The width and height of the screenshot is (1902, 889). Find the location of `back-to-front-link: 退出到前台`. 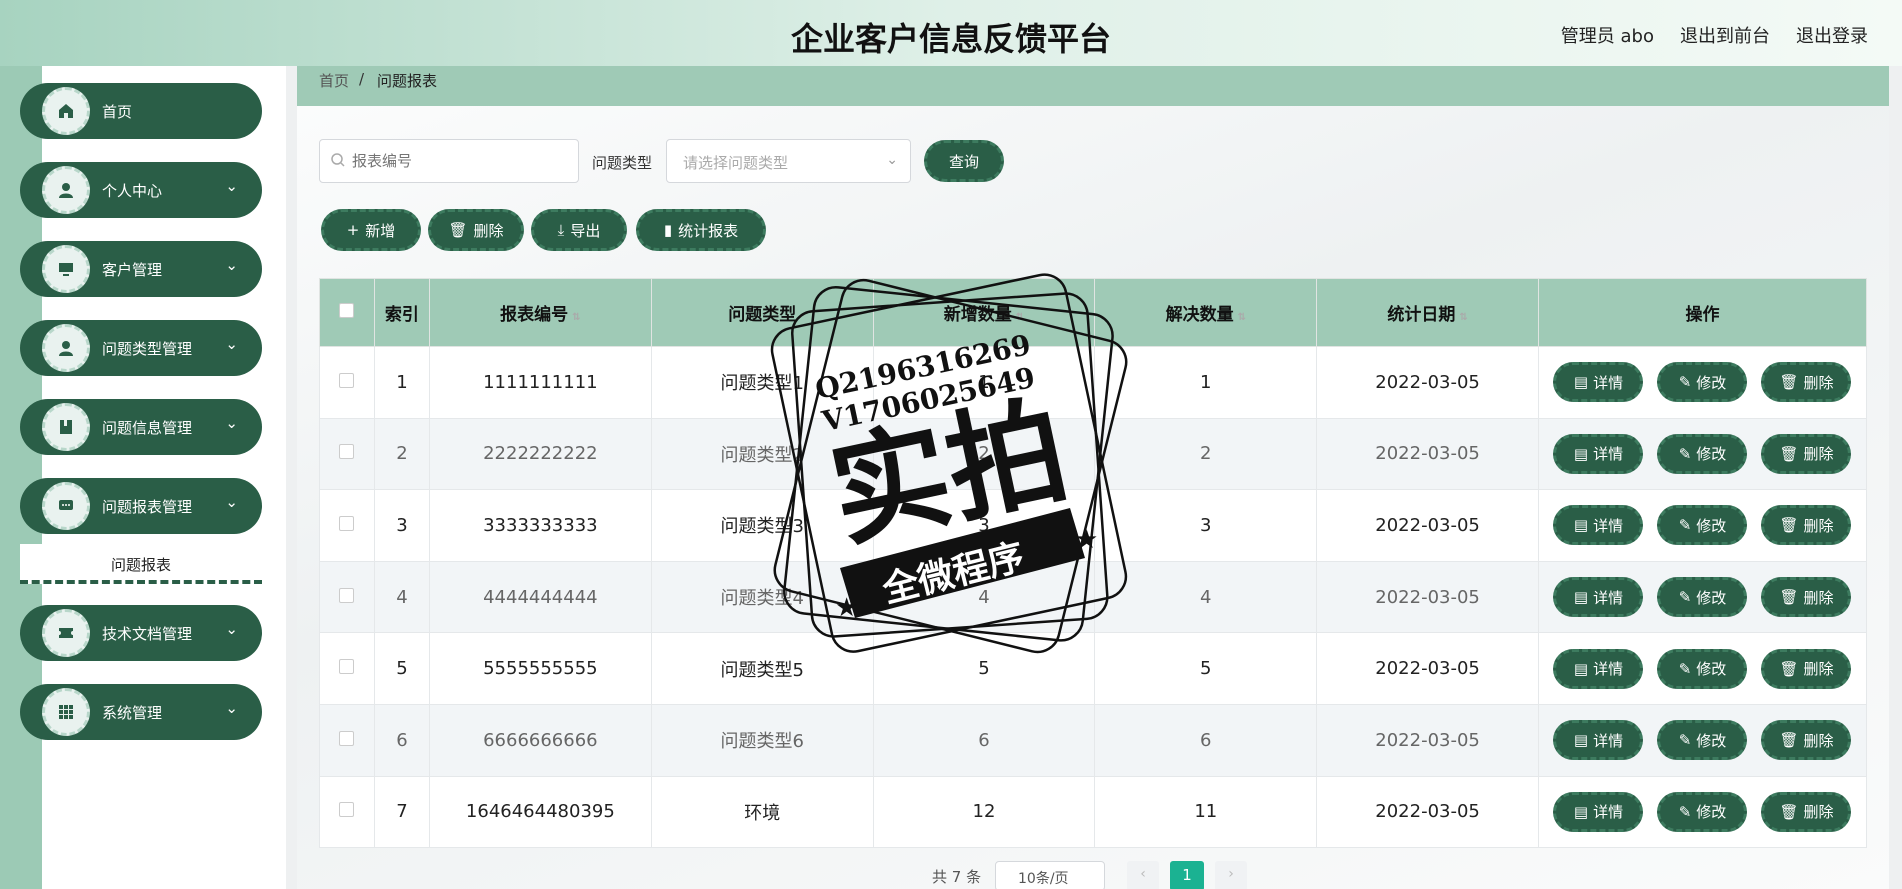

back-to-front-link: 退出到前台 is located at coordinates (1725, 35).